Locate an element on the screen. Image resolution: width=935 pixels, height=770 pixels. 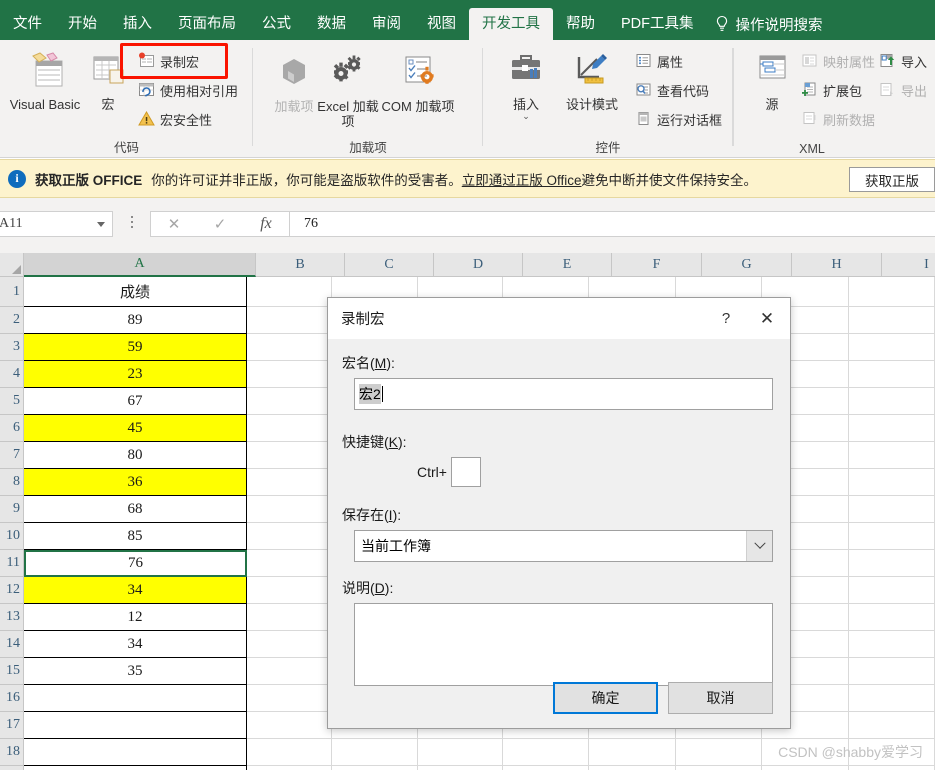
column-header-i: I is located at coordinates (908, 265).